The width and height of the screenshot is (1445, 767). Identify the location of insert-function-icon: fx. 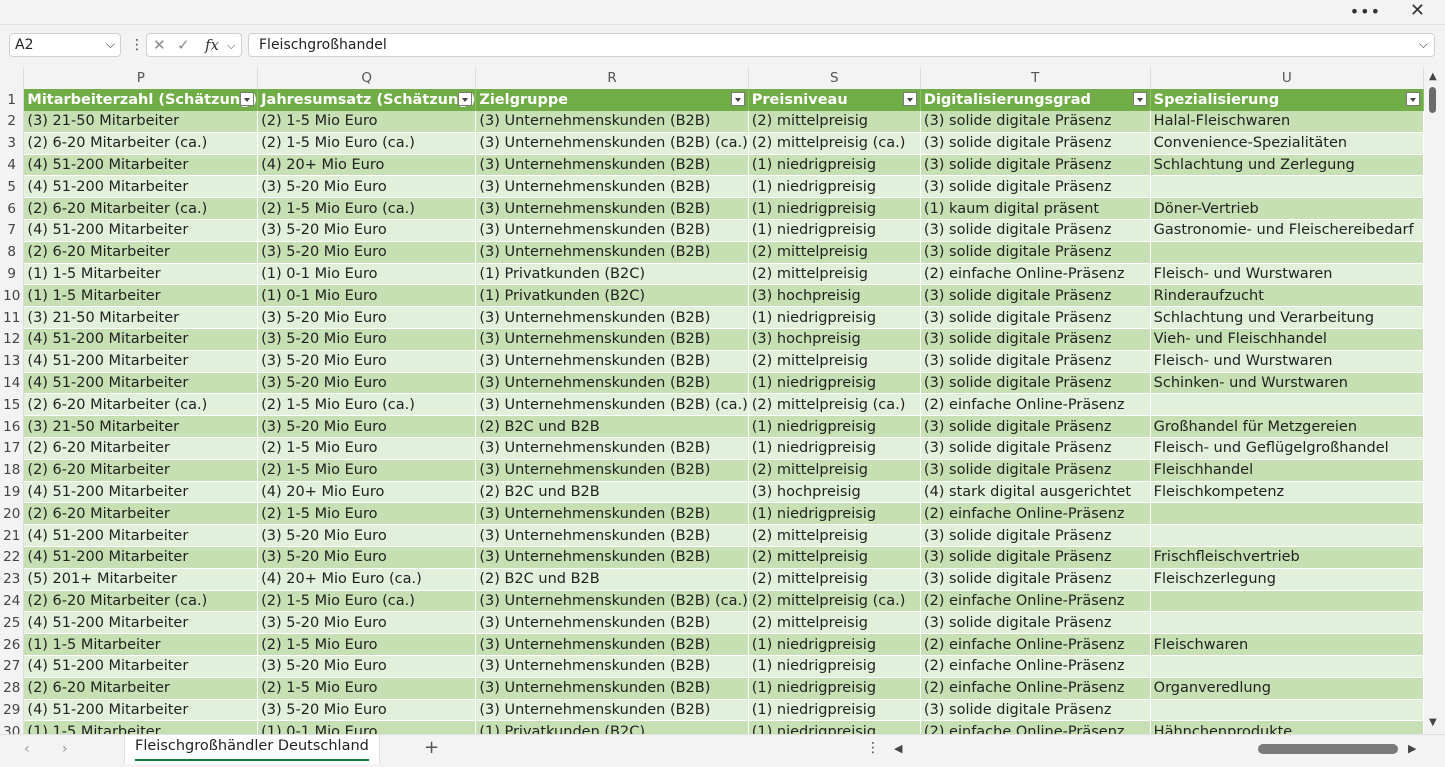
(212, 45).